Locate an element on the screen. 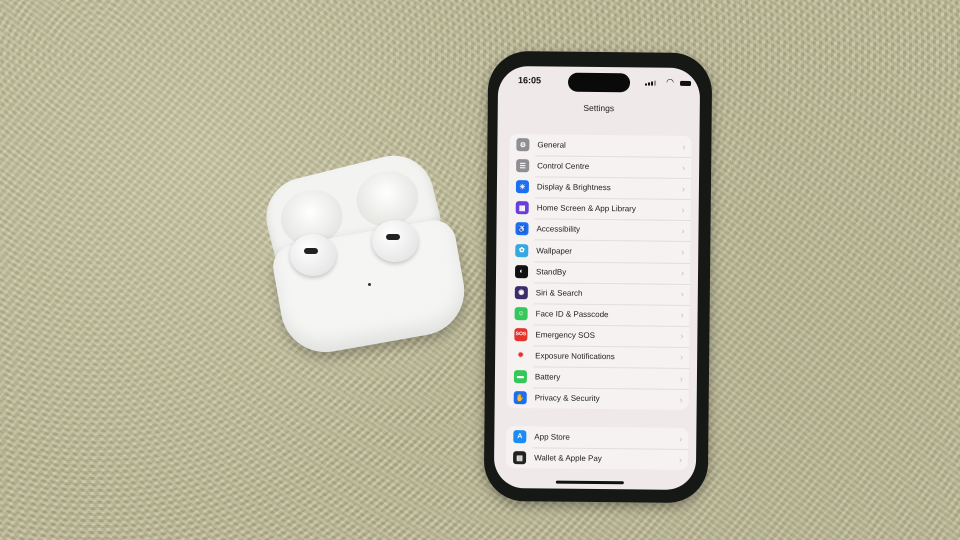  settings-item-label: Control Centre is located at coordinates (563, 166).